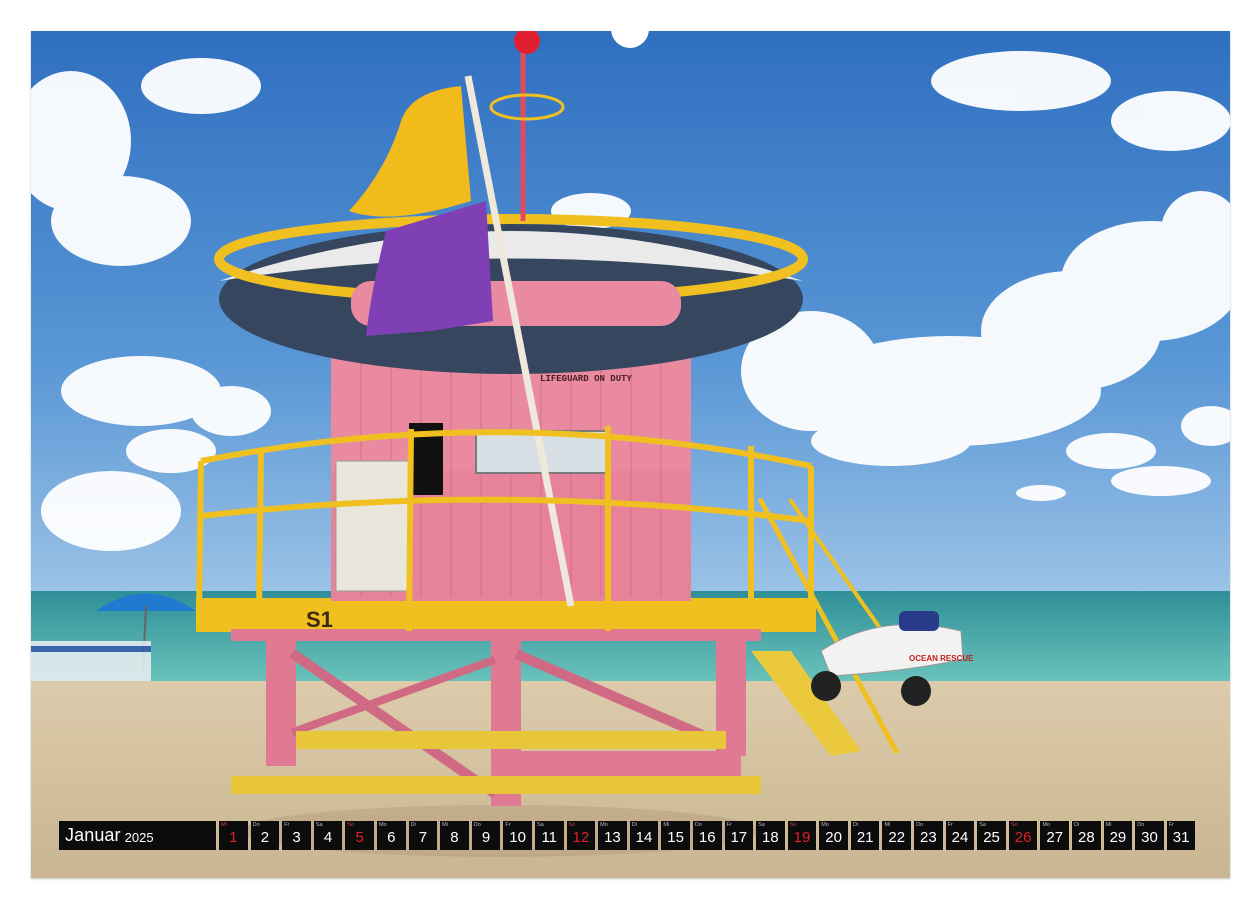  I want to click on day-number: 18, so click(770, 837).